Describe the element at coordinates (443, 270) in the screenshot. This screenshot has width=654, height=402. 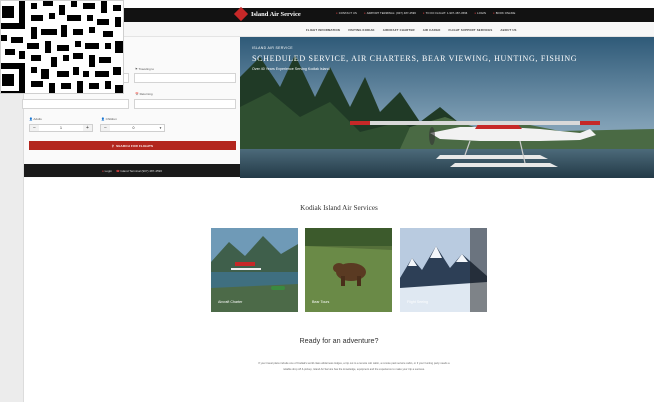
I see `service-card-flight-seeing: Flight Seeing` at that location.